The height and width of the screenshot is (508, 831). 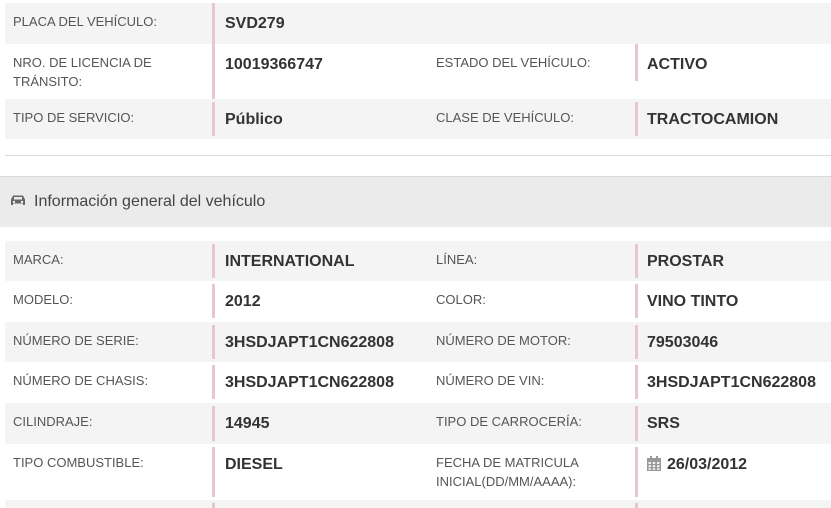 What do you see at coordinates (683, 342) in the screenshot?
I see `value-motor: 79503046` at bounding box center [683, 342].